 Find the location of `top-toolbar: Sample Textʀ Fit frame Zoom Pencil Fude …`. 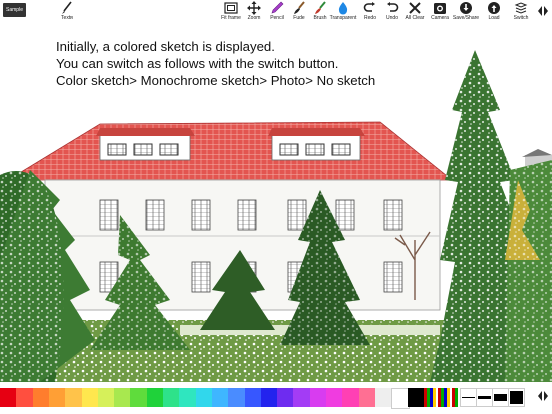

top-toolbar: Sample Textʀ Fit frame Zoom Pencil Fude … is located at coordinates (276, 12).